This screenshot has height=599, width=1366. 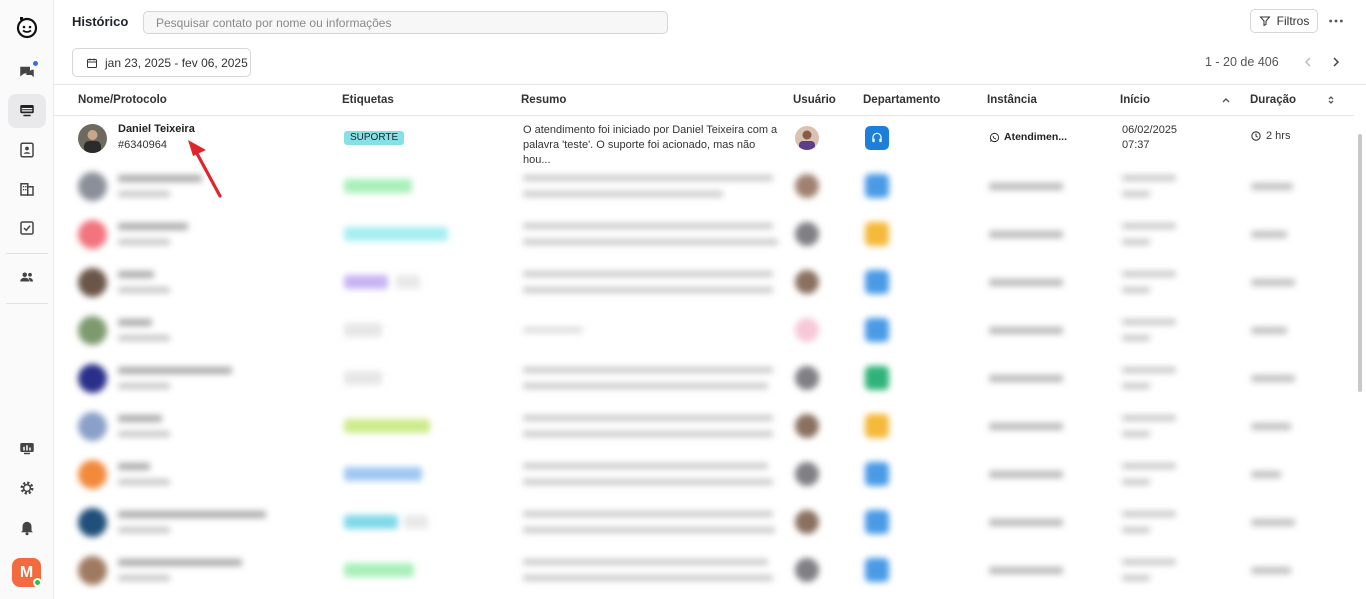 What do you see at coordinates (26, 572) in the screenshot?
I see `avatar-letter: M` at bounding box center [26, 572].